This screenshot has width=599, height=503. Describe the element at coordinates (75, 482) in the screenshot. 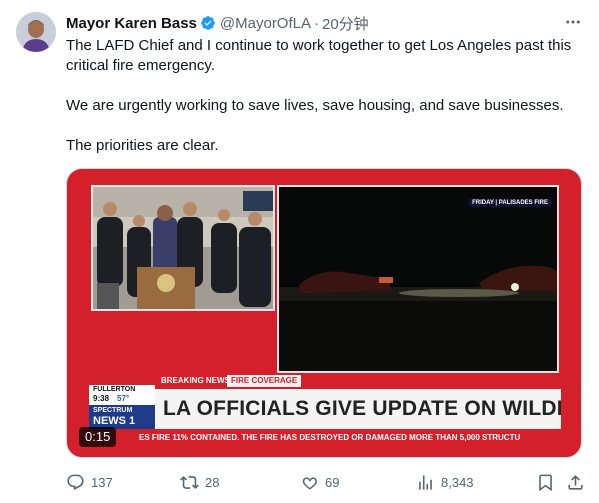

I see `reply-icon` at that location.